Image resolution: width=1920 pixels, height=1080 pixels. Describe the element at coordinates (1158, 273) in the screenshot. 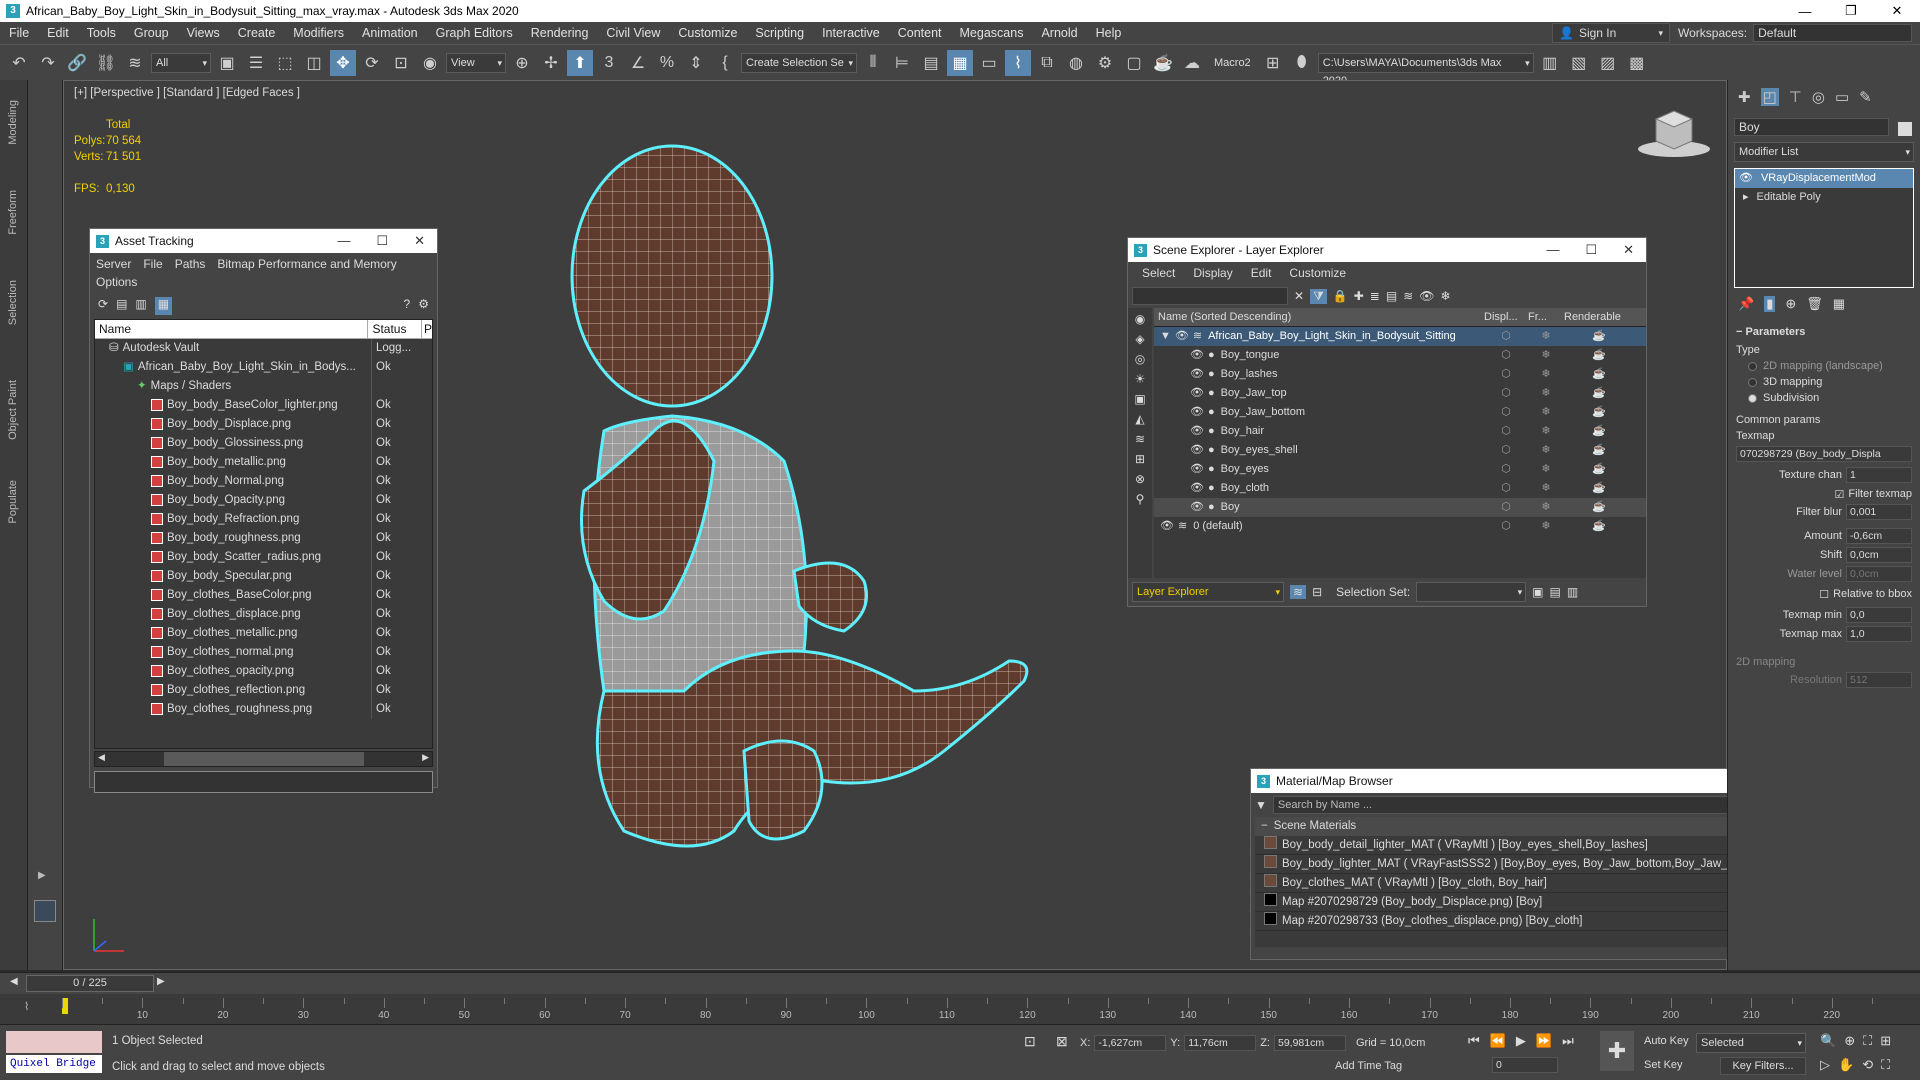

I see `scene-menu-select: Select` at that location.